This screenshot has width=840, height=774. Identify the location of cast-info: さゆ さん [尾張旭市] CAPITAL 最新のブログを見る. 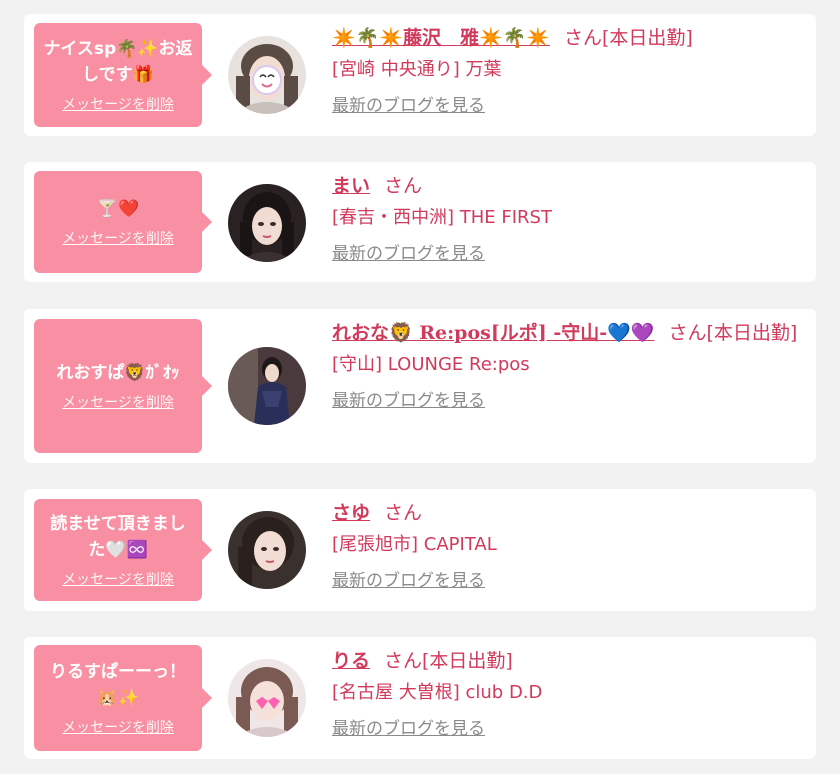
(567, 544).